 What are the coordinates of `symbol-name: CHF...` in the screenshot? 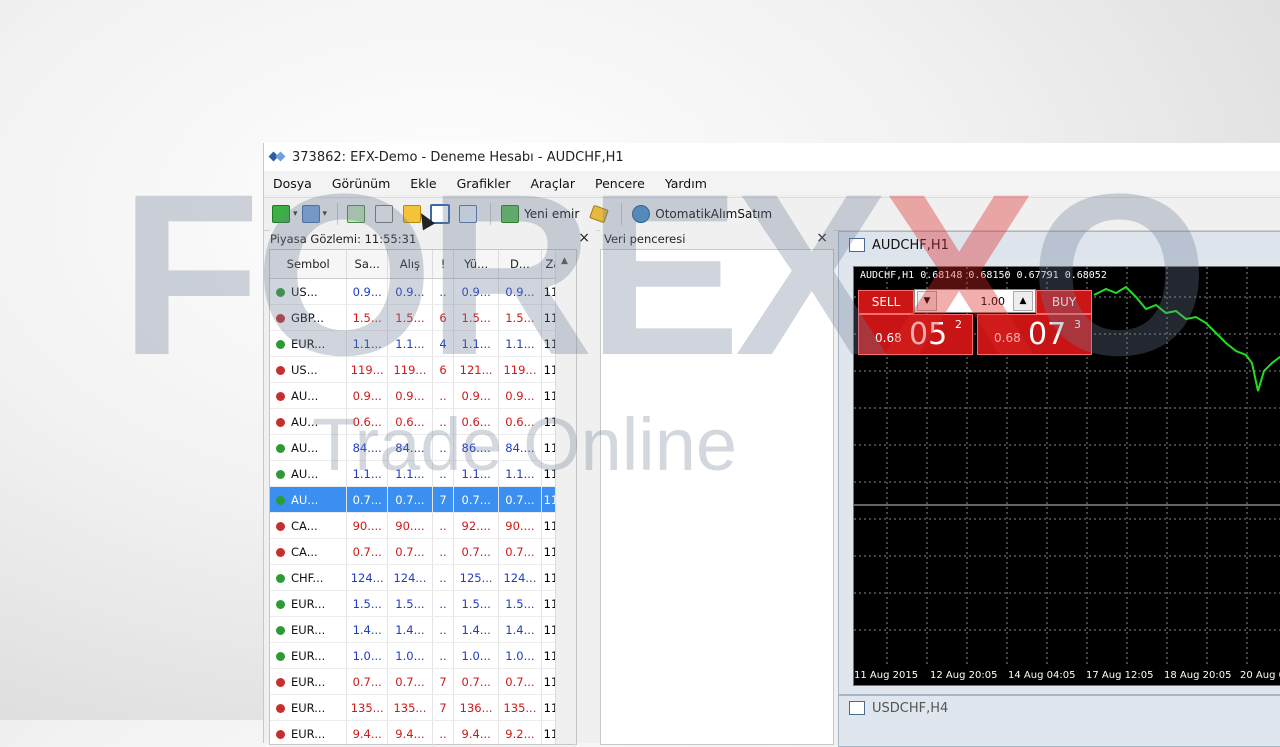 It's located at (307, 577).